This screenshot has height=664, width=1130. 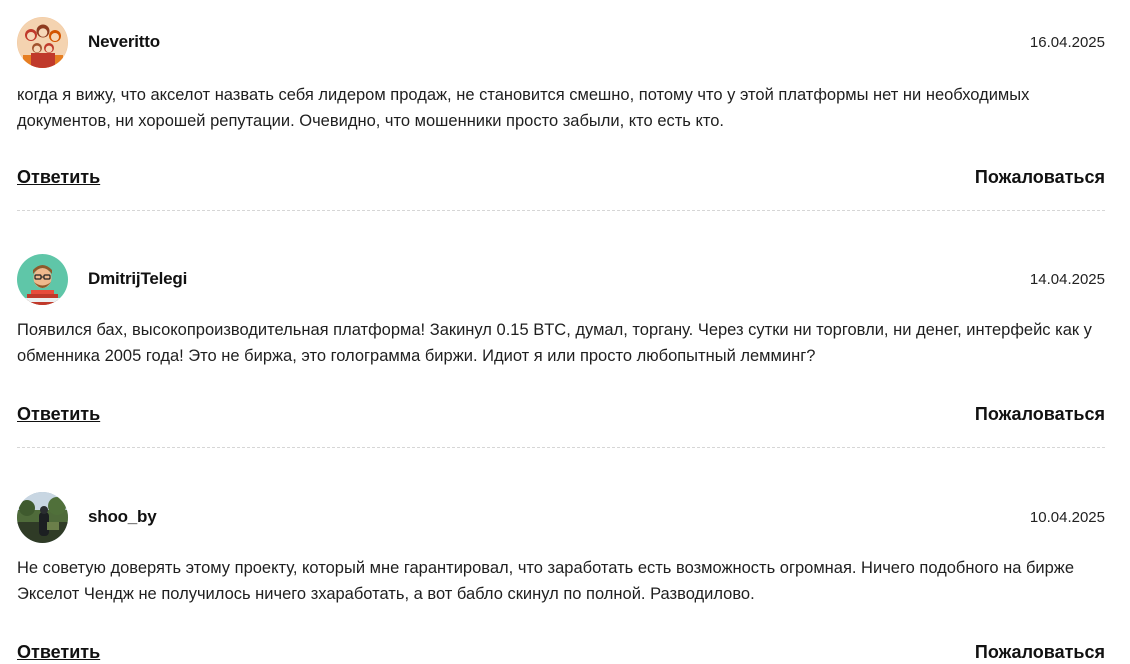 What do you see at coordinates (122, 516) in the screenshot?
I see `comment-author: shoo_by` at bounding box center [122, 516].